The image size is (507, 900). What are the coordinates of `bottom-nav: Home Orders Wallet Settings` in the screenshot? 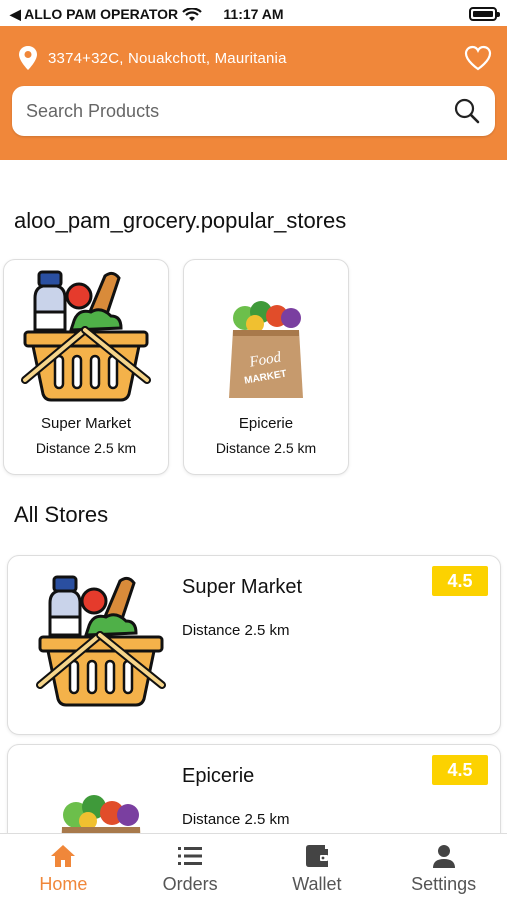 It's located at (253, 866).